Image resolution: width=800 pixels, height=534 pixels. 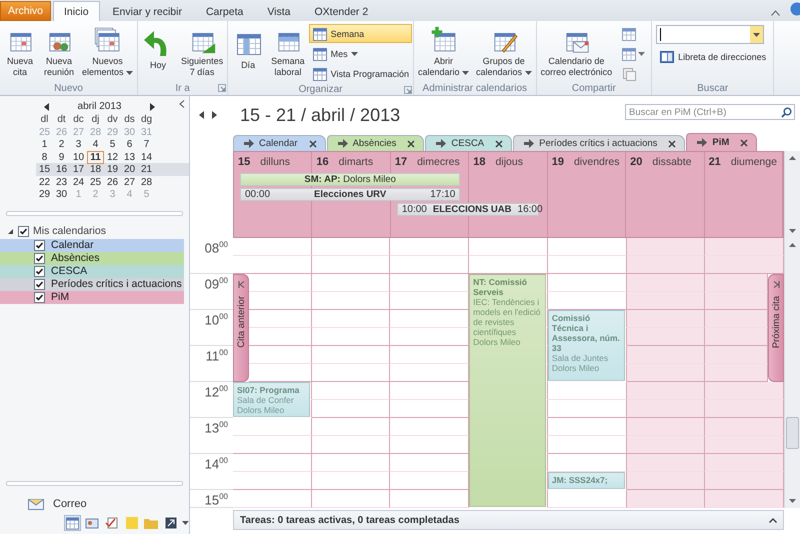 I want to click on next-week-icon, so click(x=214, y=115).